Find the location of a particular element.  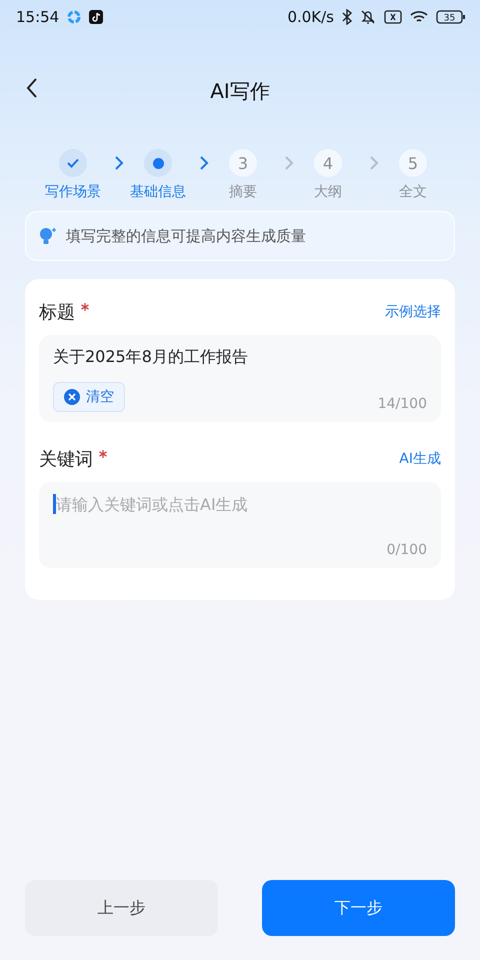

next-button: 下一步 is located at coordinates (358, 908).